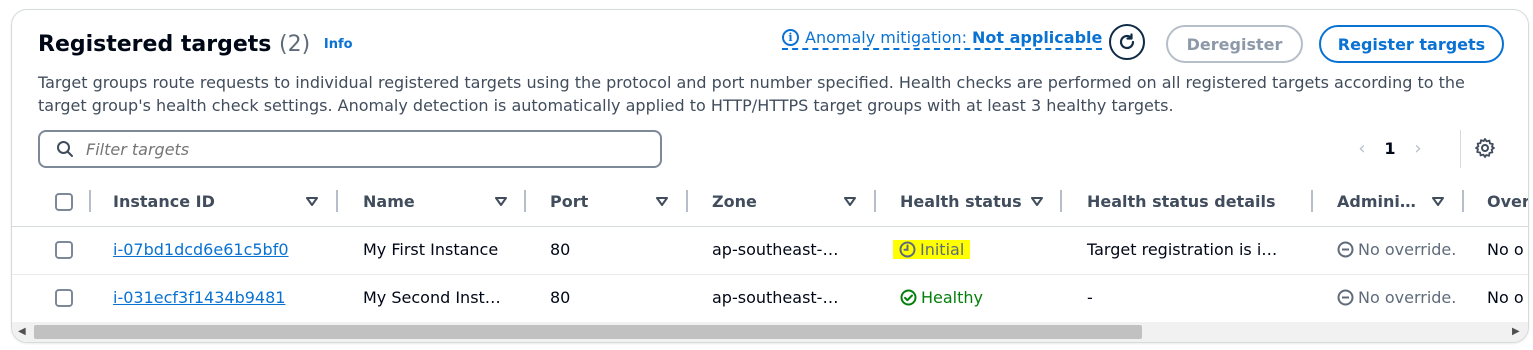 This screenshot has height=350, width=1533. What do you see at coordinates (1418, 148) in the screenshot?
I see `next-page-icon: ›` at bounding box center [1418, 148].